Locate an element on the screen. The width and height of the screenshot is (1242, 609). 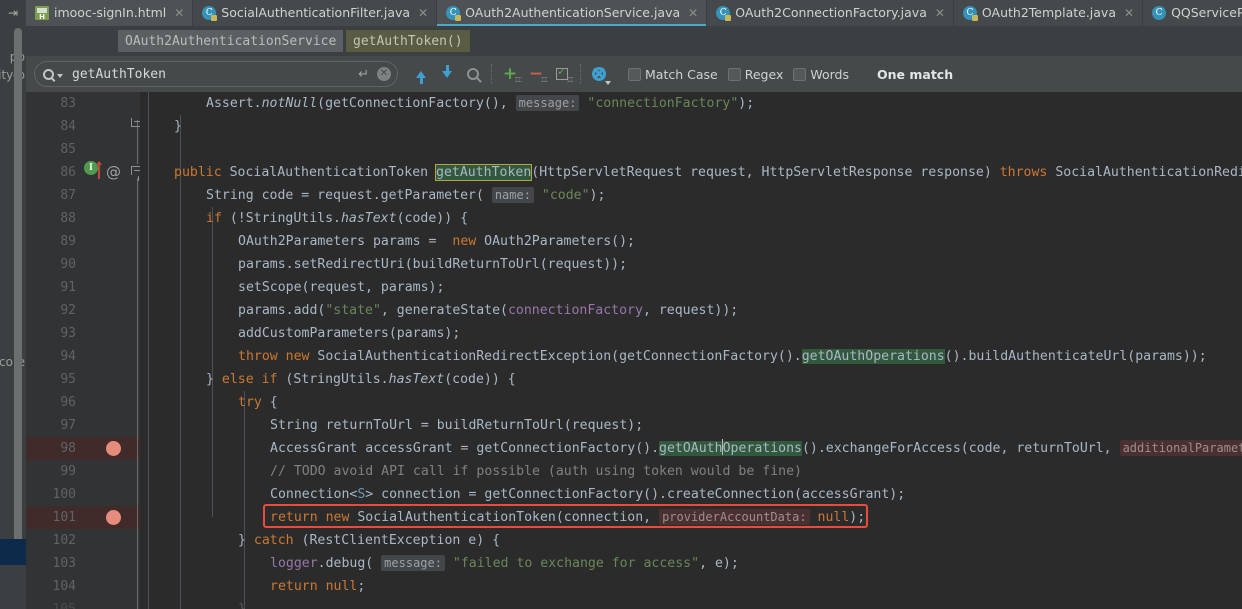
match-case-option: Match Case is located at coordinates (678, 74).